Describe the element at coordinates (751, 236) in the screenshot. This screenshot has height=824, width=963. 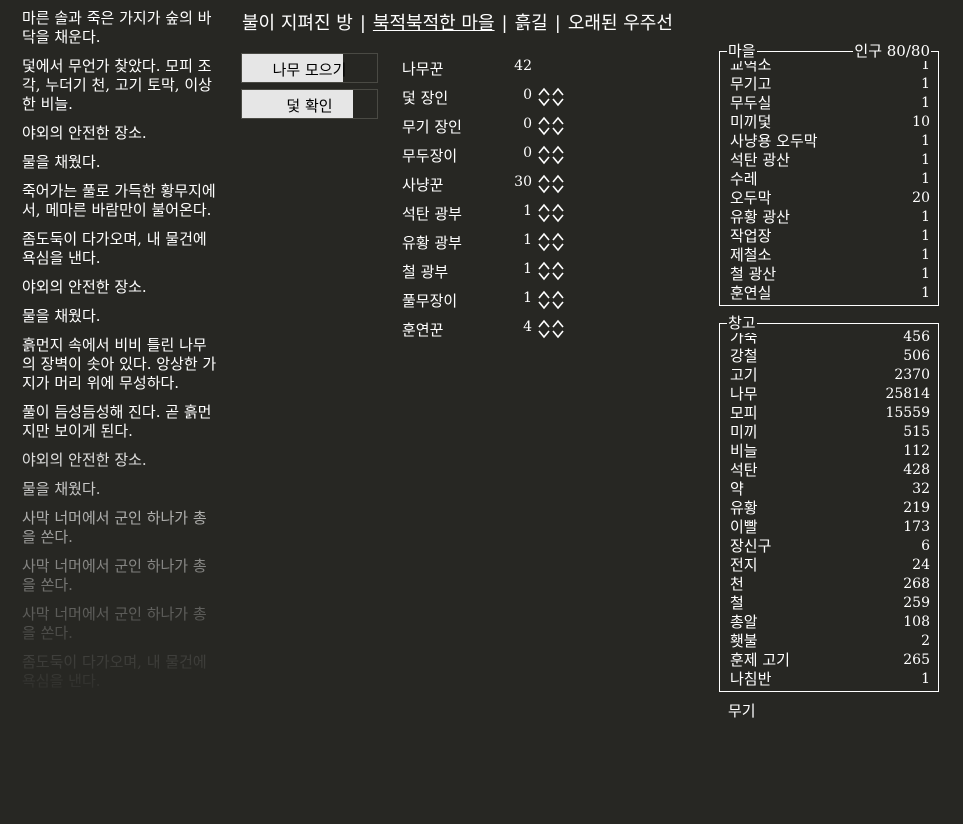
I see `row-name: 작업장` at that location.